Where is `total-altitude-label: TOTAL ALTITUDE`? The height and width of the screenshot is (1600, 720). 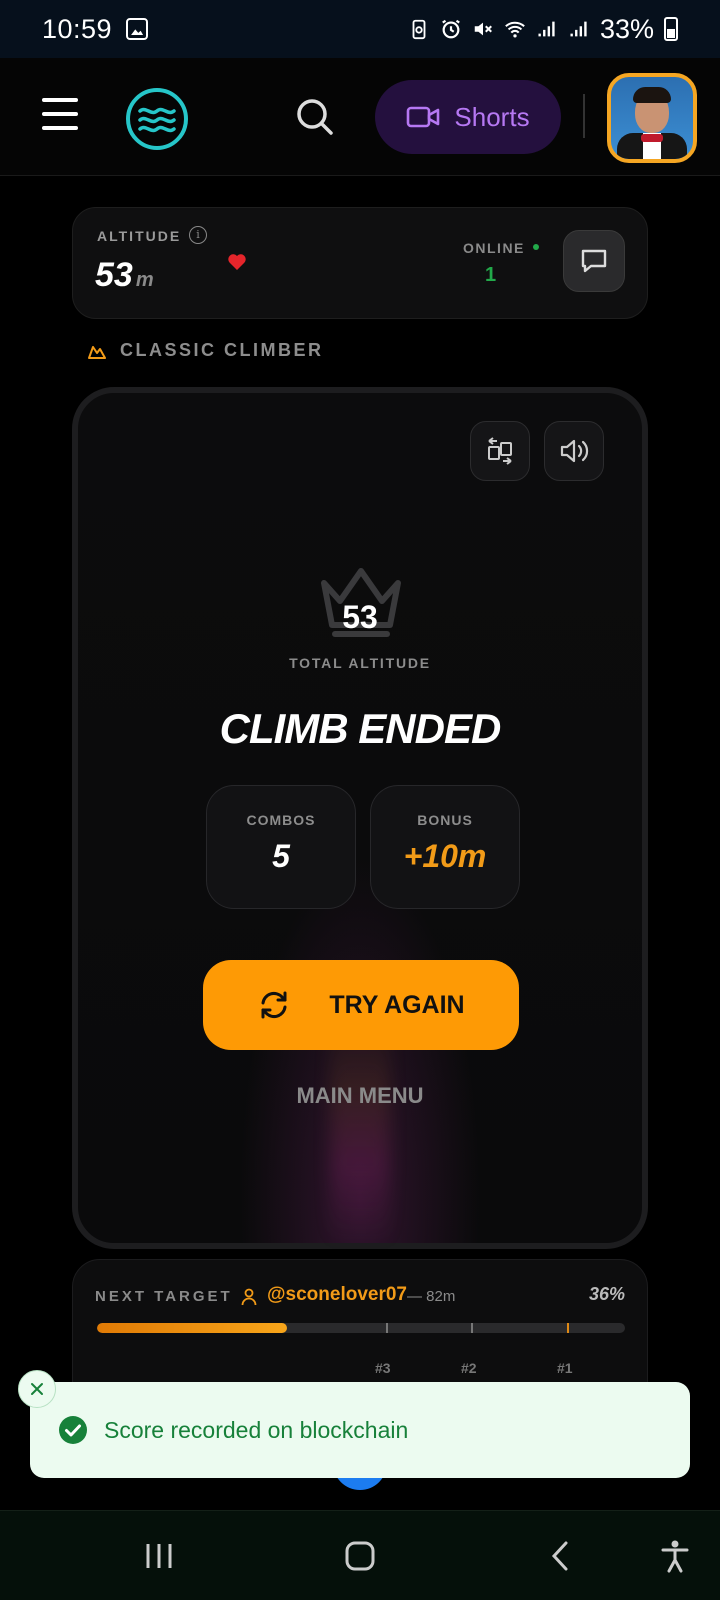
total-altitude-label: TOTAL ALTITUDE is located at coordinates (360, 663).